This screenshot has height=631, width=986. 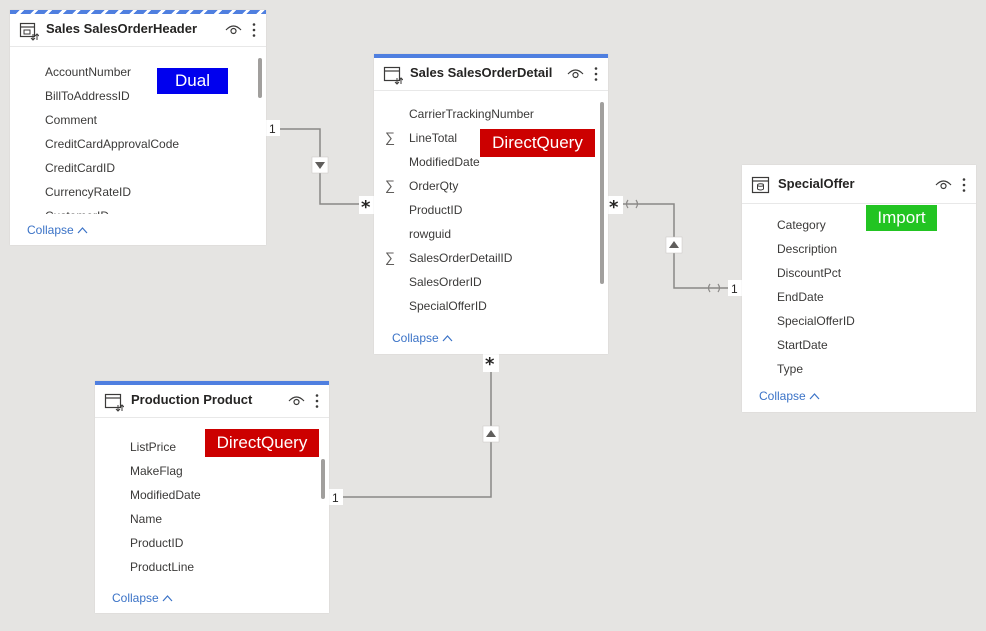 I want to click on table-title: Sales SalesOrderDetail, so click(x=481, y=72).